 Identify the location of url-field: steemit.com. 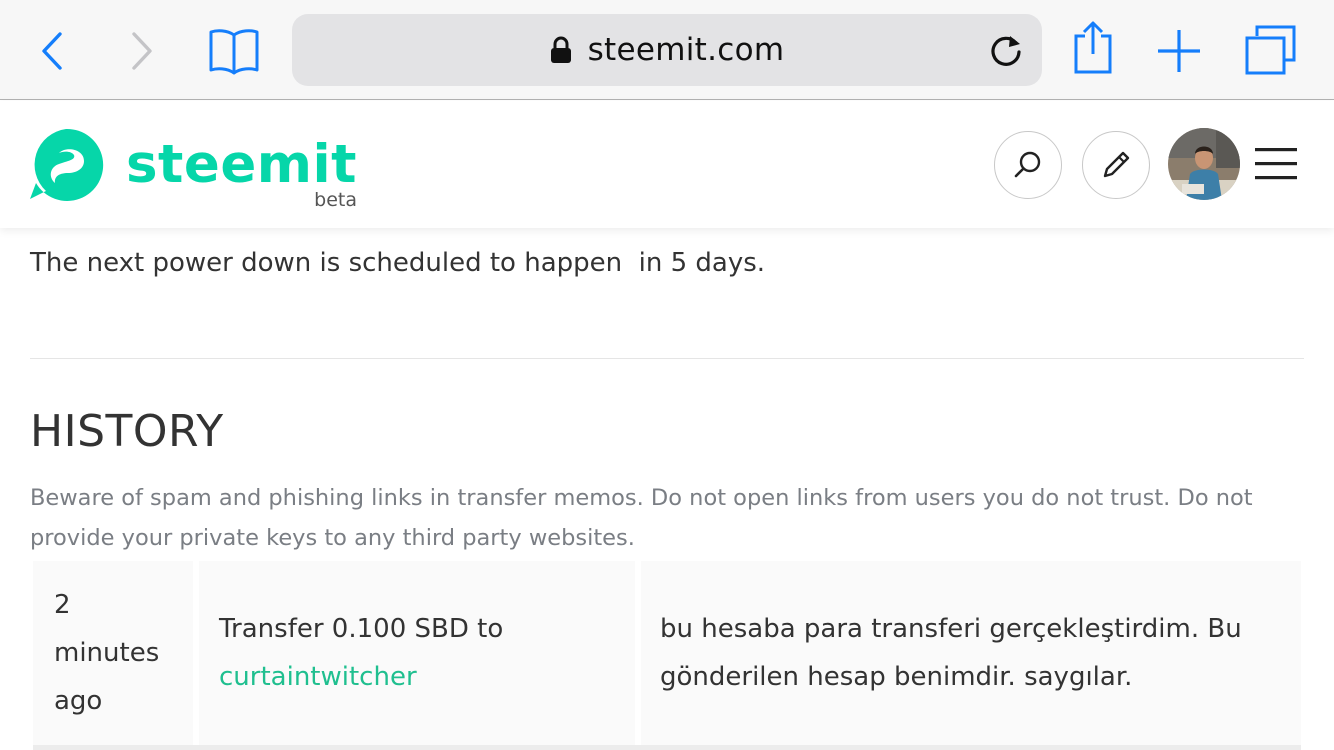
(667, 50).